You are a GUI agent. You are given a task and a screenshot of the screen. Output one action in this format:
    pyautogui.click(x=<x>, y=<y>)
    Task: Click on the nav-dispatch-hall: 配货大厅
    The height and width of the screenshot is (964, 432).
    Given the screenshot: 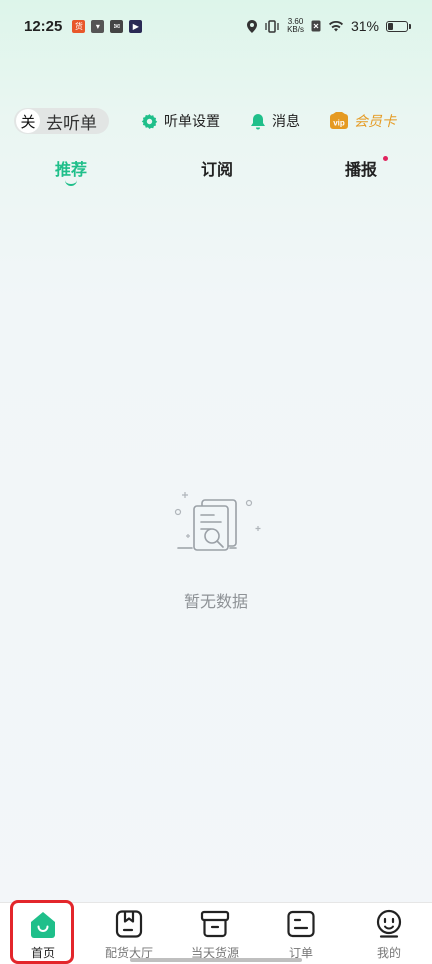 What is the action you would take?
    pyautogui.click(x=129, y=936)
    